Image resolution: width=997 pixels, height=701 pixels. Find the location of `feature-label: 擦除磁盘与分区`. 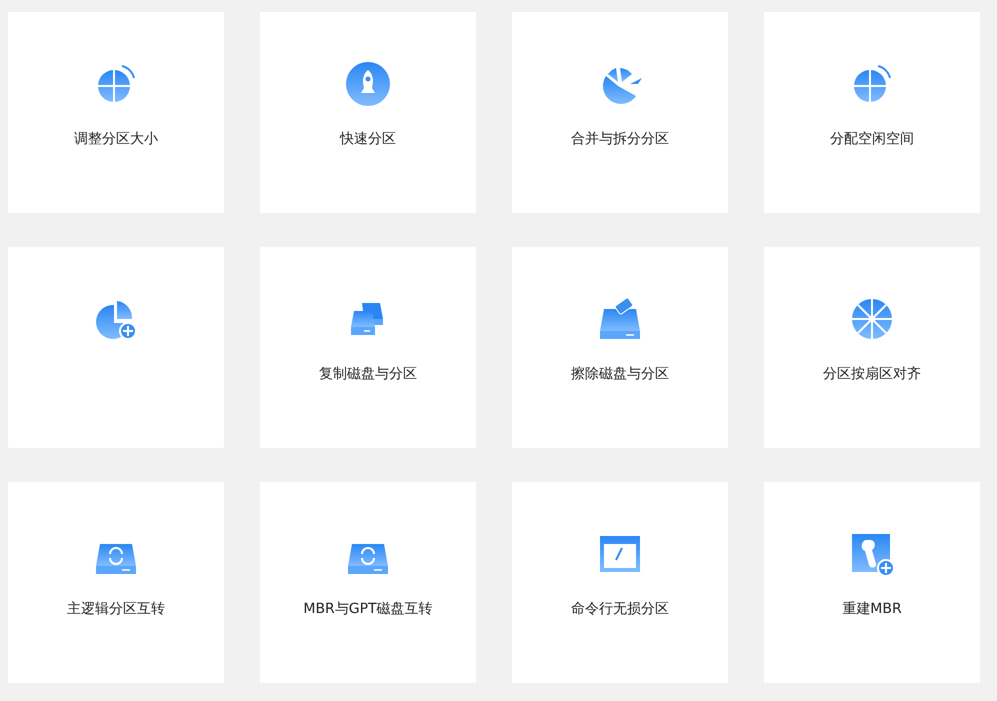

feature-label: 擦除磁盘与分区 is located at coordinates (620, 374).